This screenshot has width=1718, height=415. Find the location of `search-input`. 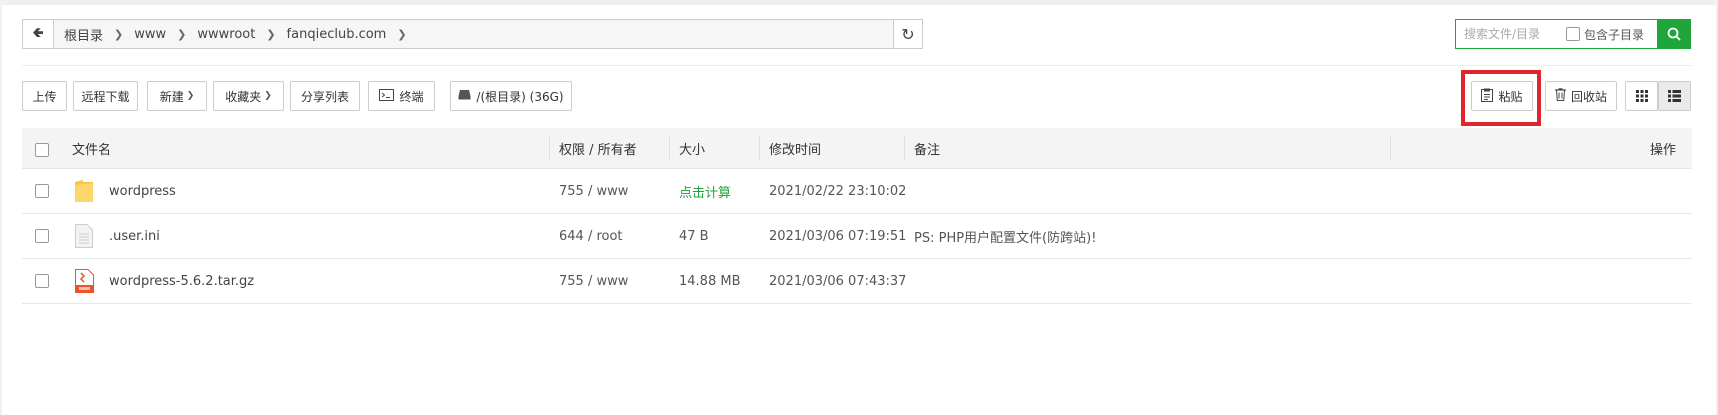

search-input is located at coordinates (1511, 34).